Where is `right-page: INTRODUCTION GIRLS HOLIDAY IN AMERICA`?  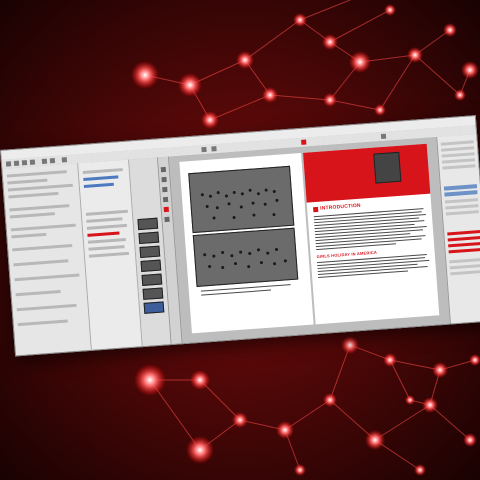 right-page: INTRODUCTION GIRLS HOLIDAY IN AMERICA is located at coordinates (371, 234).